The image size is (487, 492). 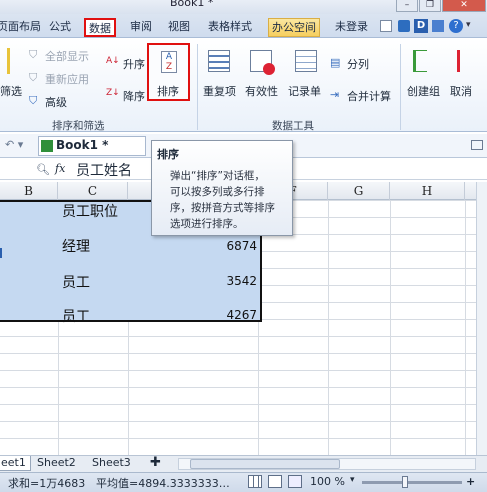 What do you see at coordinates (43, 169) in the screenshot?
I see `zoom-icon: 🔍︎` at bounding box center [43, 169].